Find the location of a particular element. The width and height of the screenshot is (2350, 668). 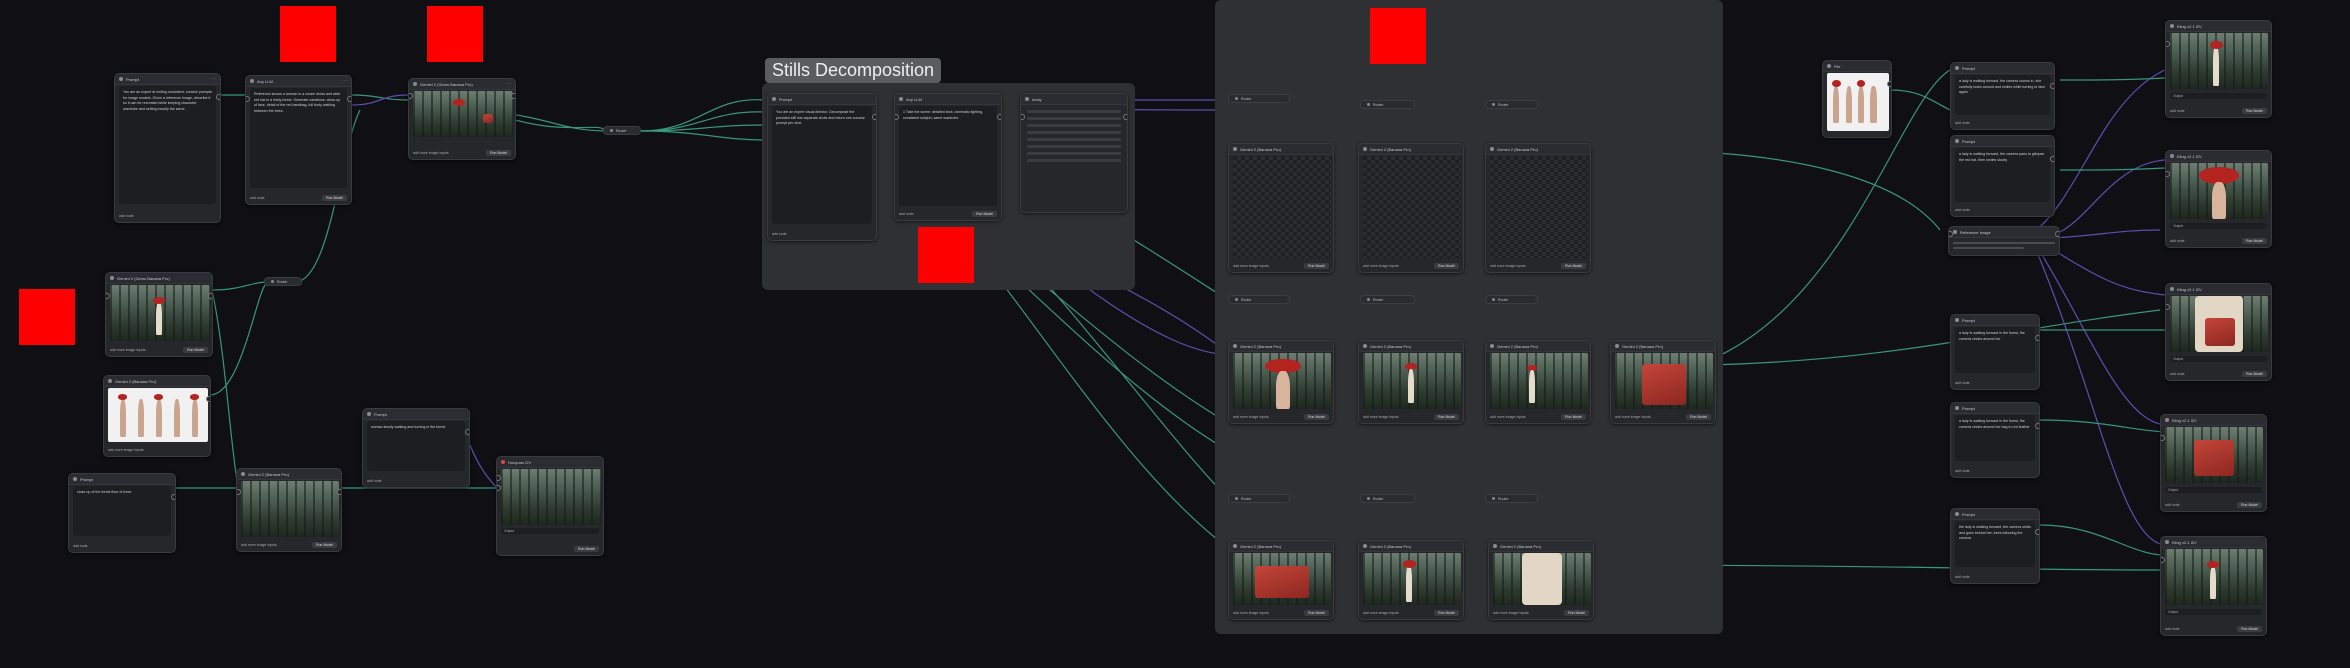

file-node: File is located at coordinates (1857, 99).